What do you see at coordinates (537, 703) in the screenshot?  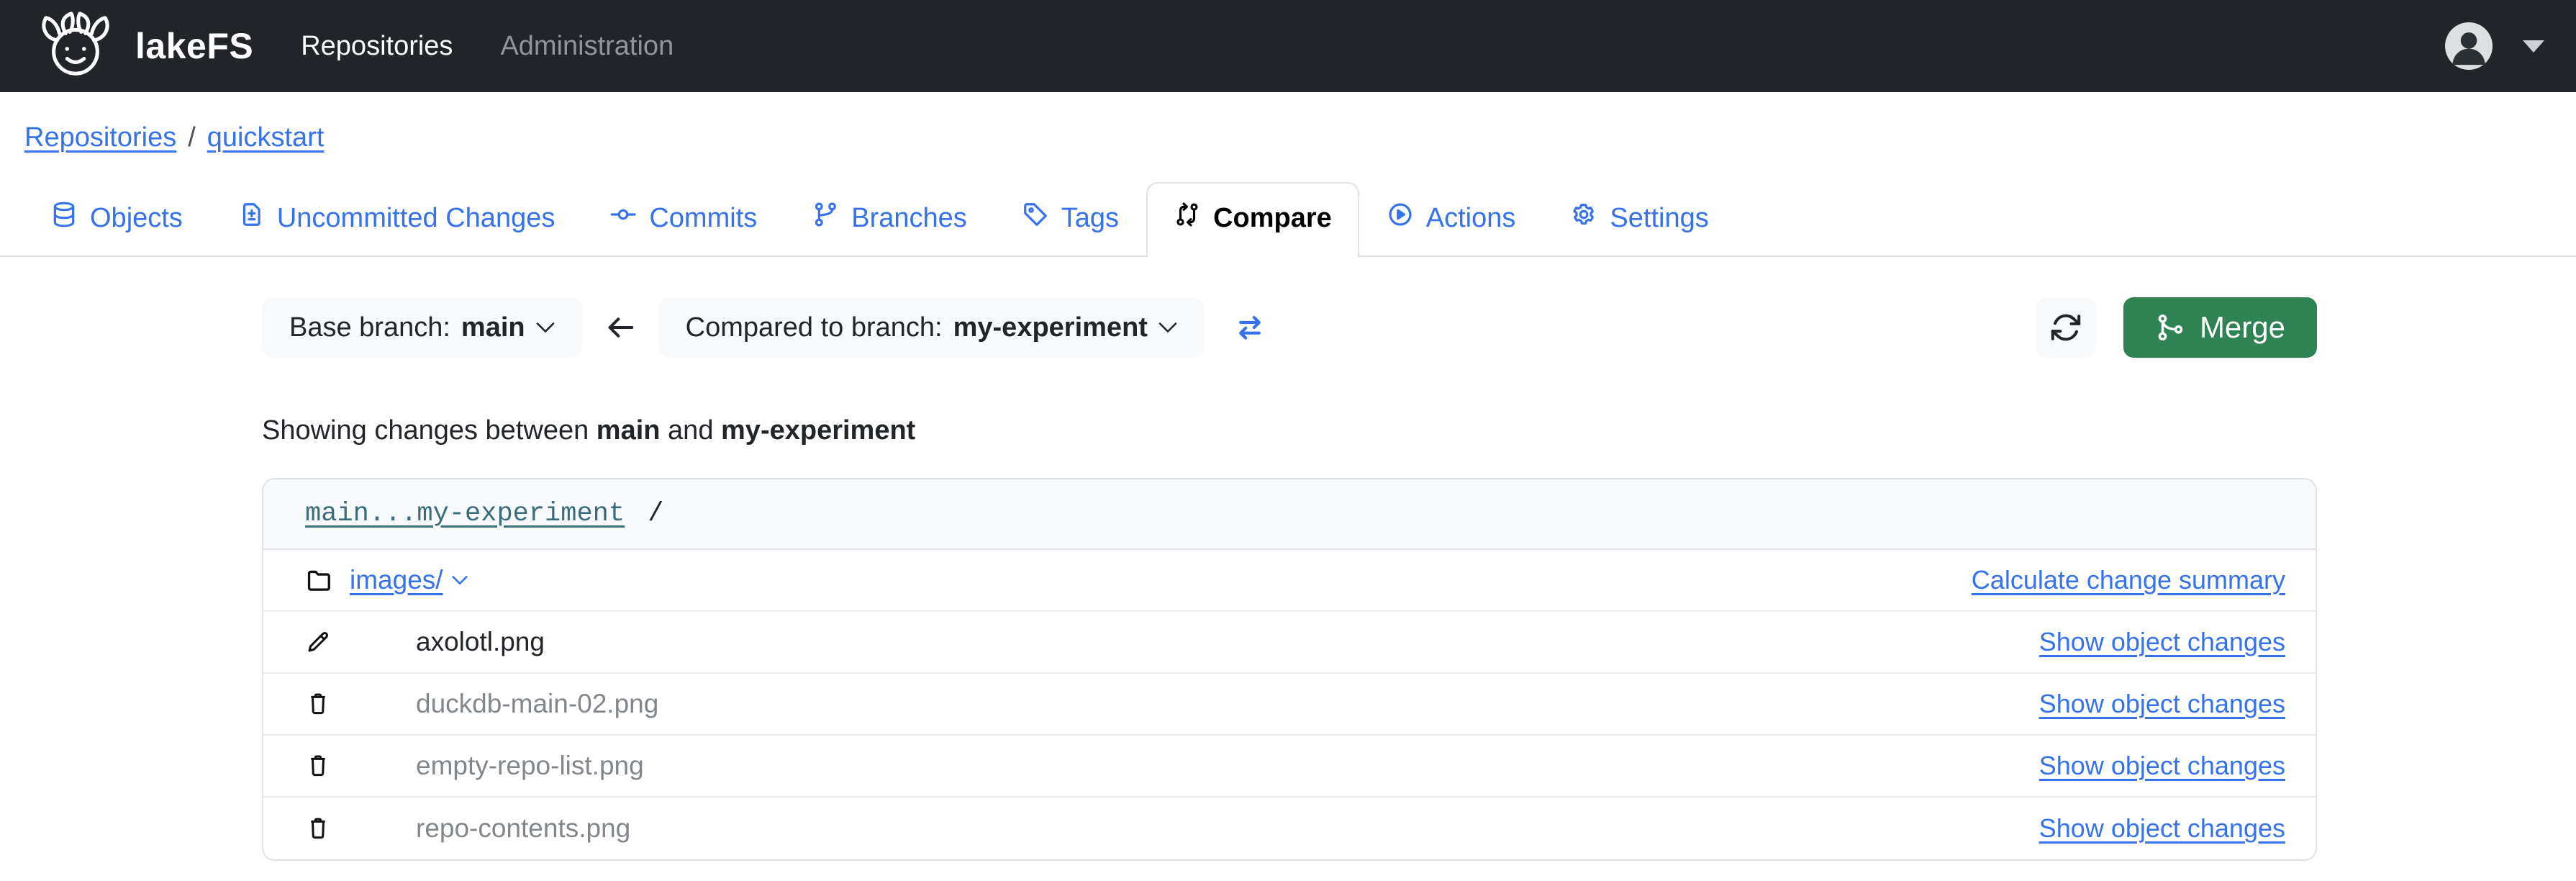 I see `file-name: duckdb-main-02.png` at bounding box center [537, 703].